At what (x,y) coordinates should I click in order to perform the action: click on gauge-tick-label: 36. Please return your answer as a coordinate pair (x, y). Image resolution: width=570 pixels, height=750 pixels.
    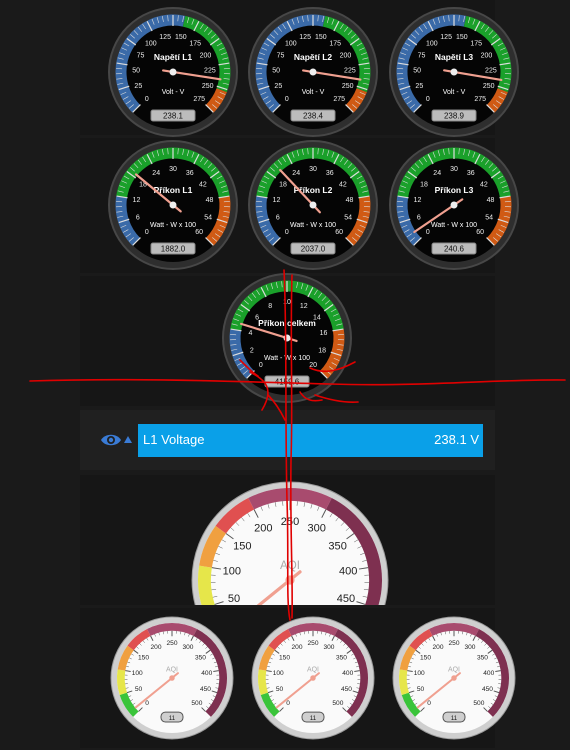
    Looking at the image, I should click on (330, 173).